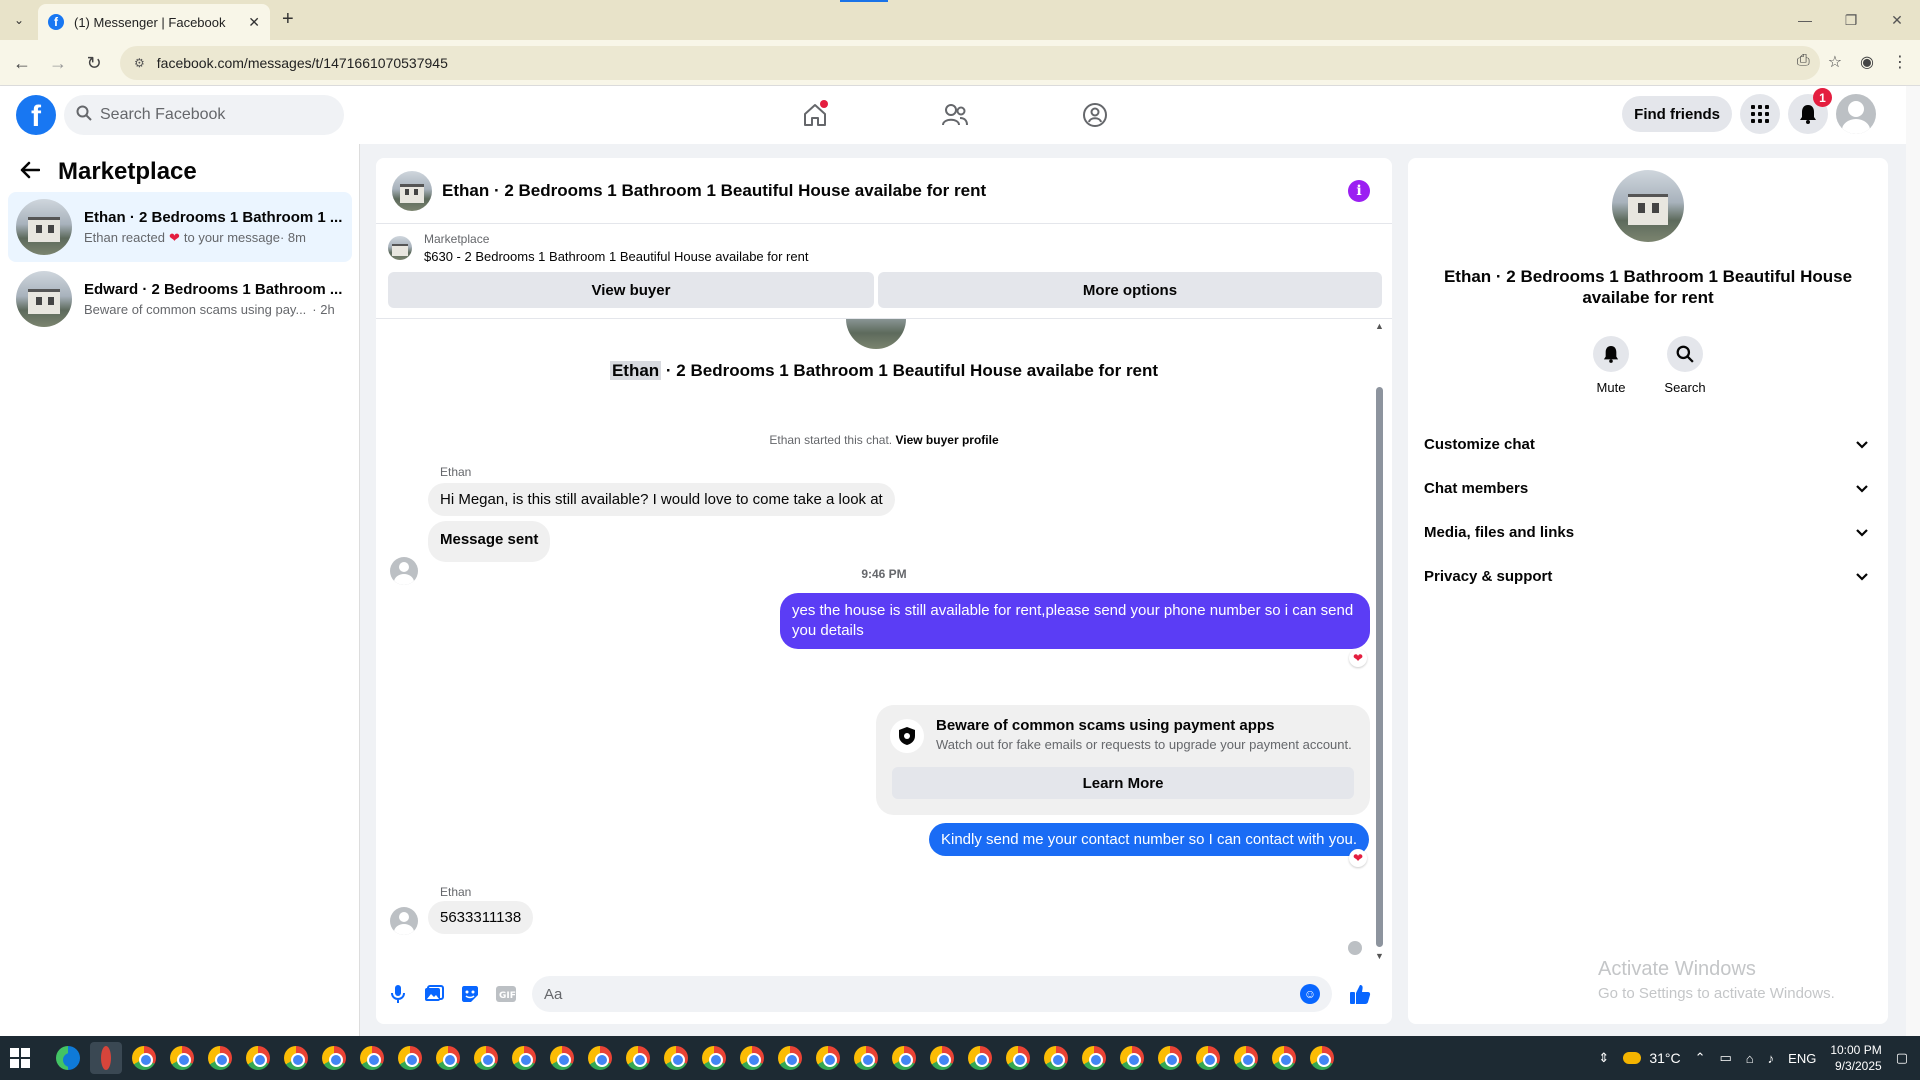 The width and height of the screenshot is (1920, 1080). Describe the element at coordinates (815, 115) in the screenshot. I see `home-icon` at that location.